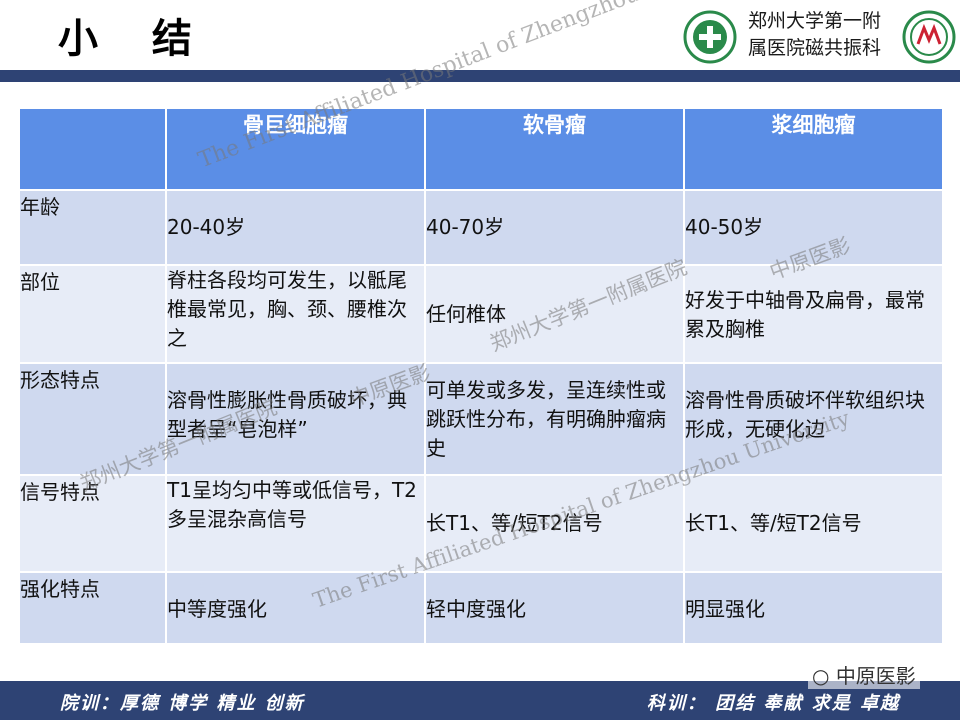 The width and height of the screenshot is (960, 720). I want to click on table-cell: 40-70岁, so click(554, 227).